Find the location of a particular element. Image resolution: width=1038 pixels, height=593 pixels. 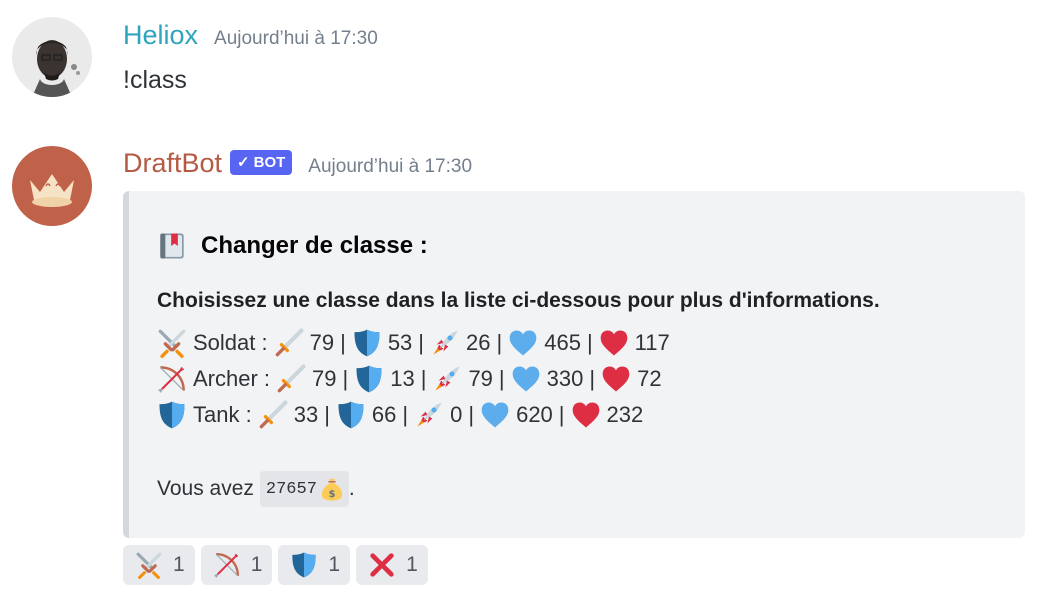

embed-title: Changer de classe : is located at coordinates (292, 246).